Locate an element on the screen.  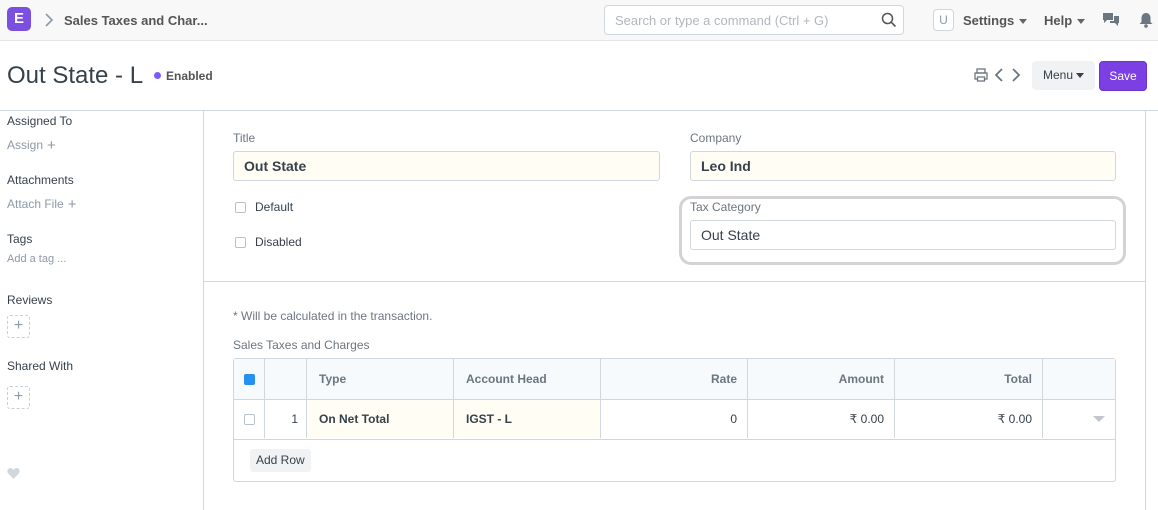
status-badge: Enabled is located at coordinates (183, 76).